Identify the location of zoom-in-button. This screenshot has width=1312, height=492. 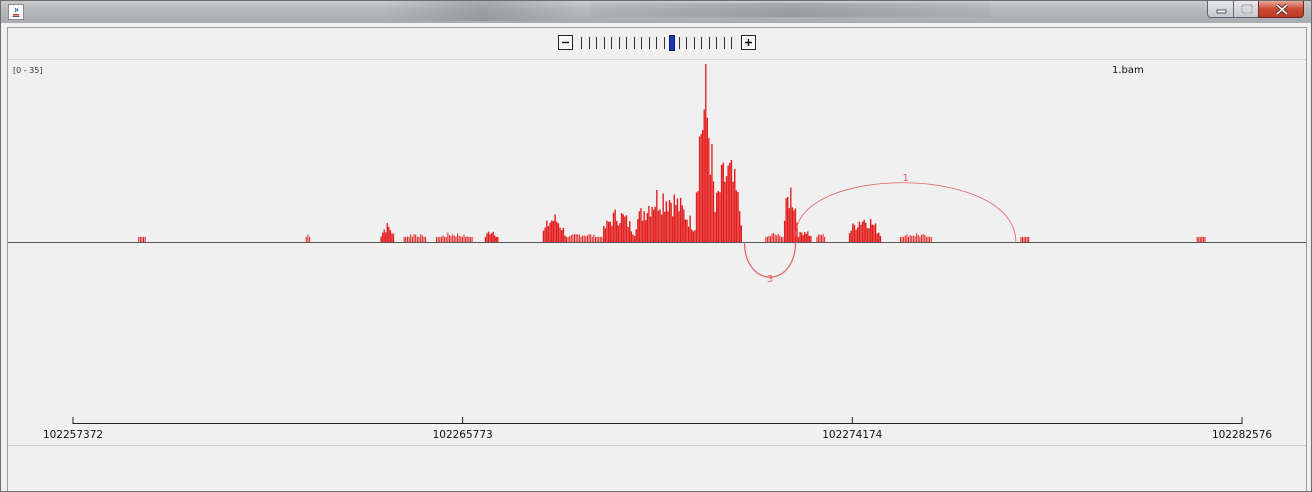
(748, 42).